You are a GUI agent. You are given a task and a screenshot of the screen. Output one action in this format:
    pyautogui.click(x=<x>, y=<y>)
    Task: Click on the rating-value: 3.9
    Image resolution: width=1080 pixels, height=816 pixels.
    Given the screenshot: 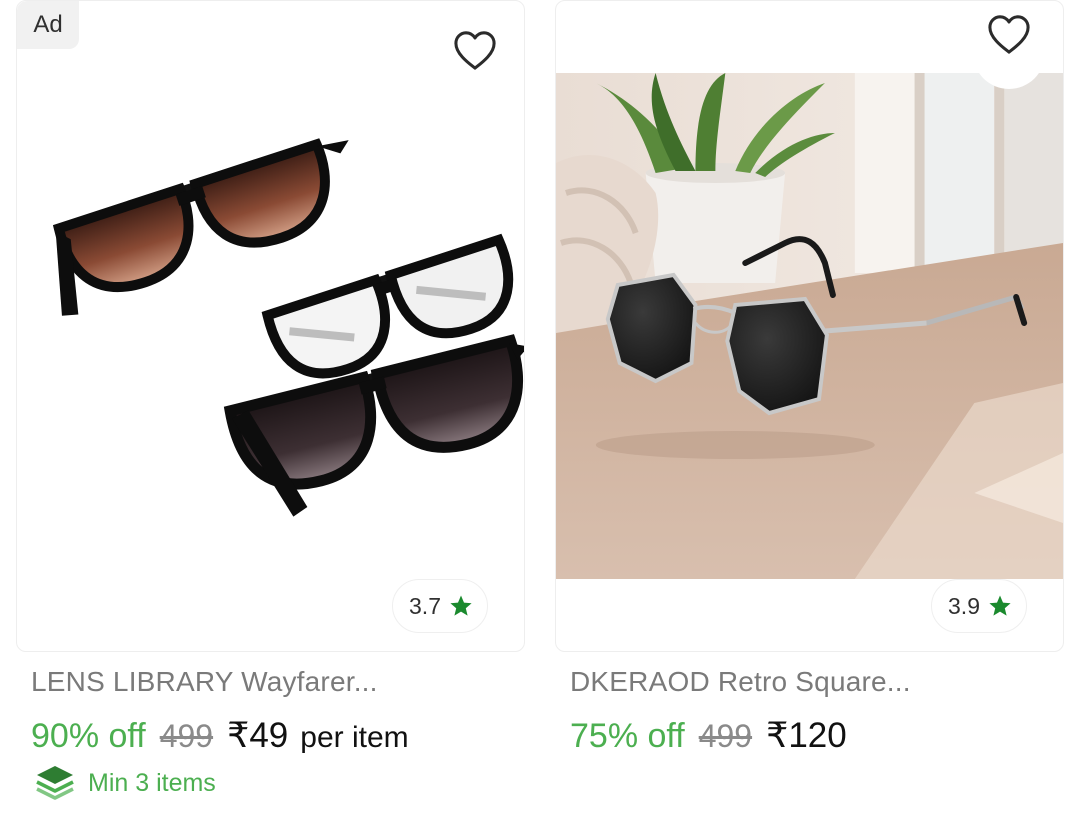 What is the action you would take?
    pyautogui.click(x=964, y=605)
    